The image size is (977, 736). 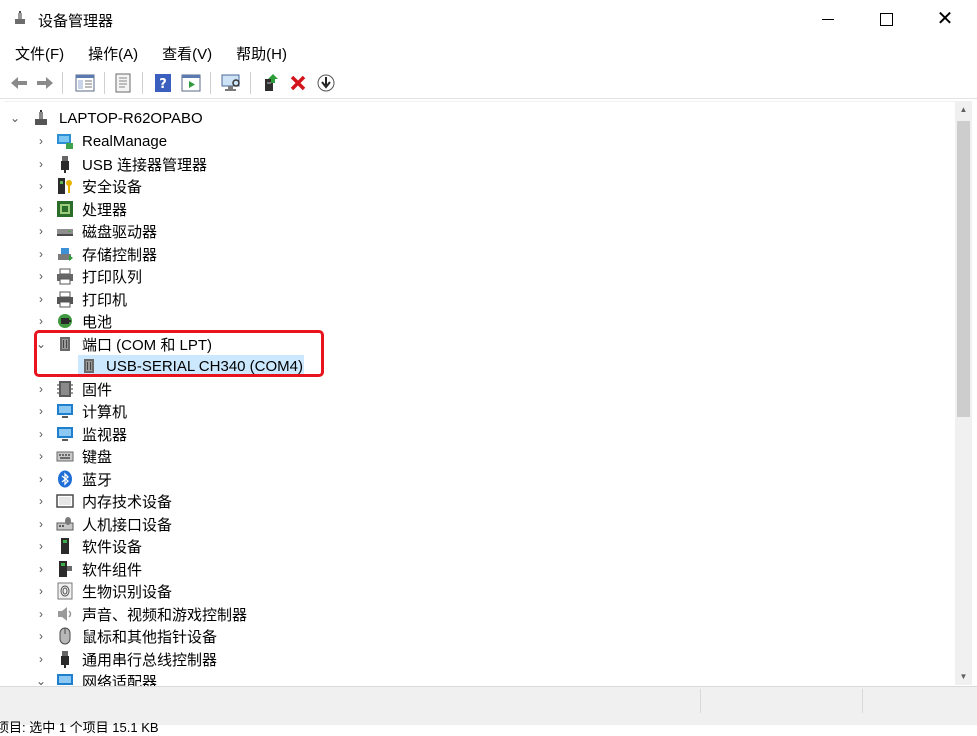 I want to click on maximize-button, so click(x=886, y=19).